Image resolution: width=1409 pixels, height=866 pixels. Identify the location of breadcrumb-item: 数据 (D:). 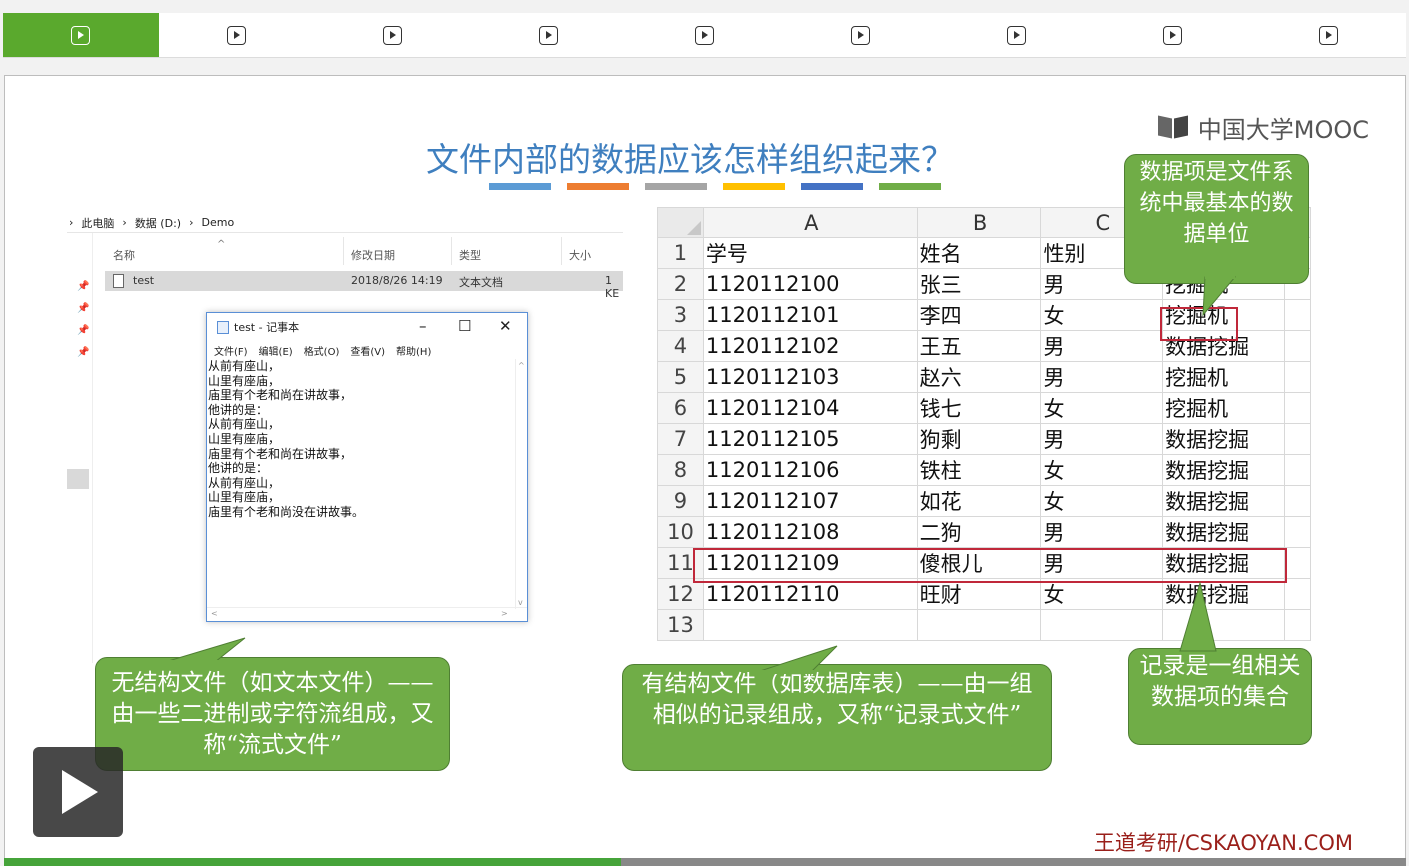
(158, 223).